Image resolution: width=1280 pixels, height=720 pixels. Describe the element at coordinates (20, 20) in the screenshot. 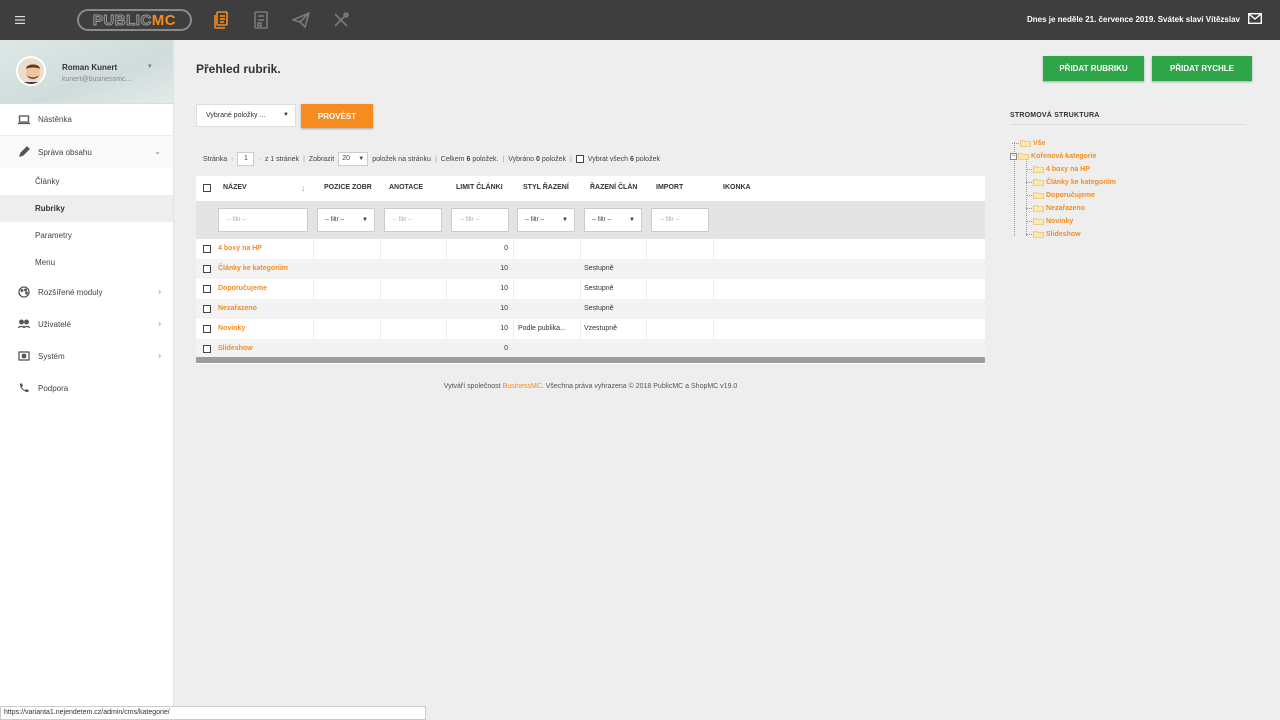

I see `hamburger-icon` at that location.